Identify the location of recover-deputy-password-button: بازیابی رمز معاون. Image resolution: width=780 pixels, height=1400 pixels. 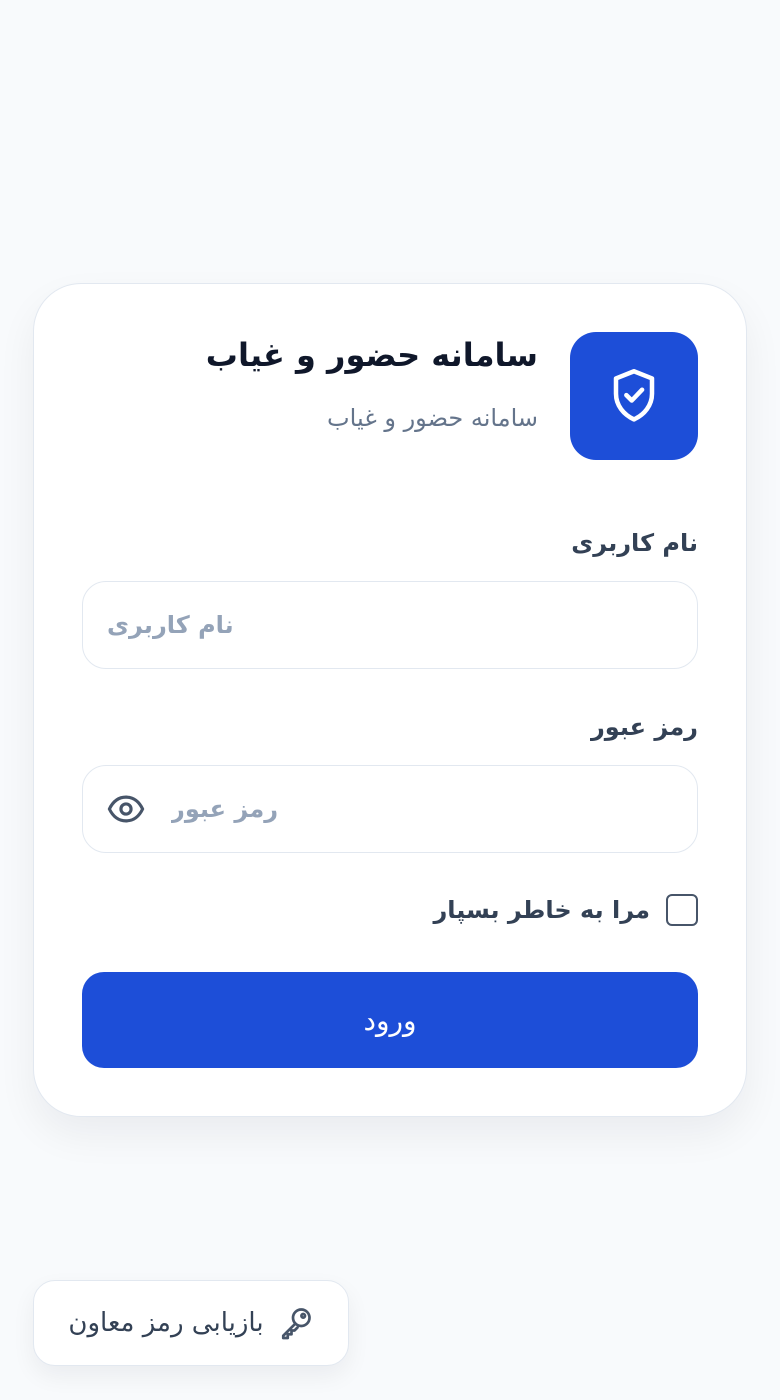
(191, 1323).